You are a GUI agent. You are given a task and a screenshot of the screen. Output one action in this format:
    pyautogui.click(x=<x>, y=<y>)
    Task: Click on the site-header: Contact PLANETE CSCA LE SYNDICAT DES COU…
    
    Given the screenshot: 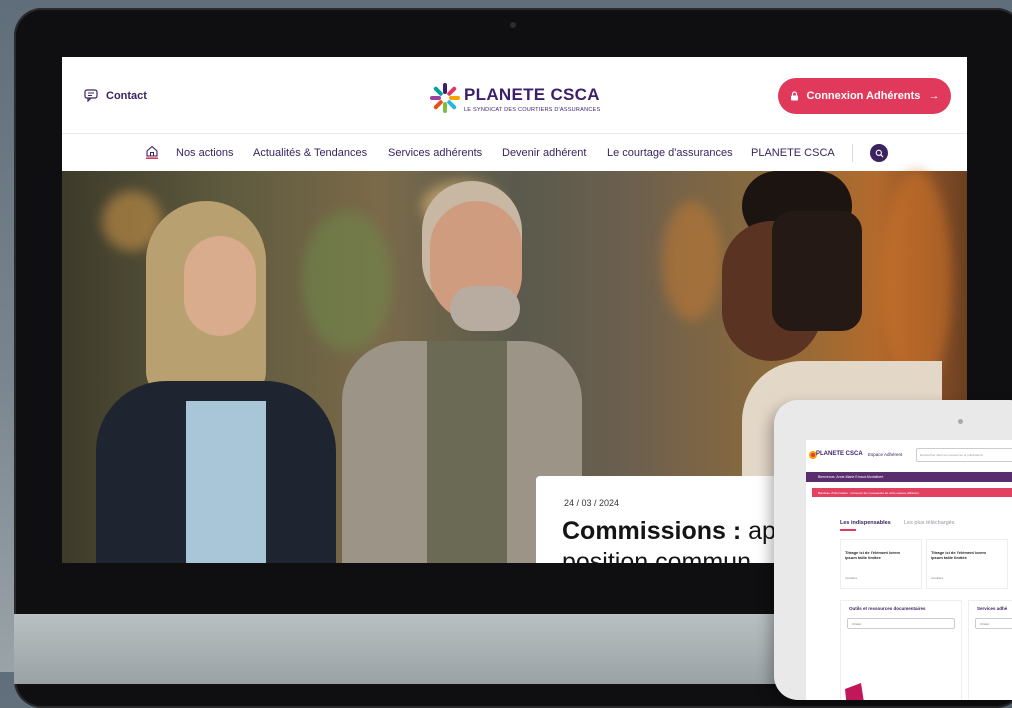 What is the action you would take?
    pyautogui.click(x=514, y=95)
    